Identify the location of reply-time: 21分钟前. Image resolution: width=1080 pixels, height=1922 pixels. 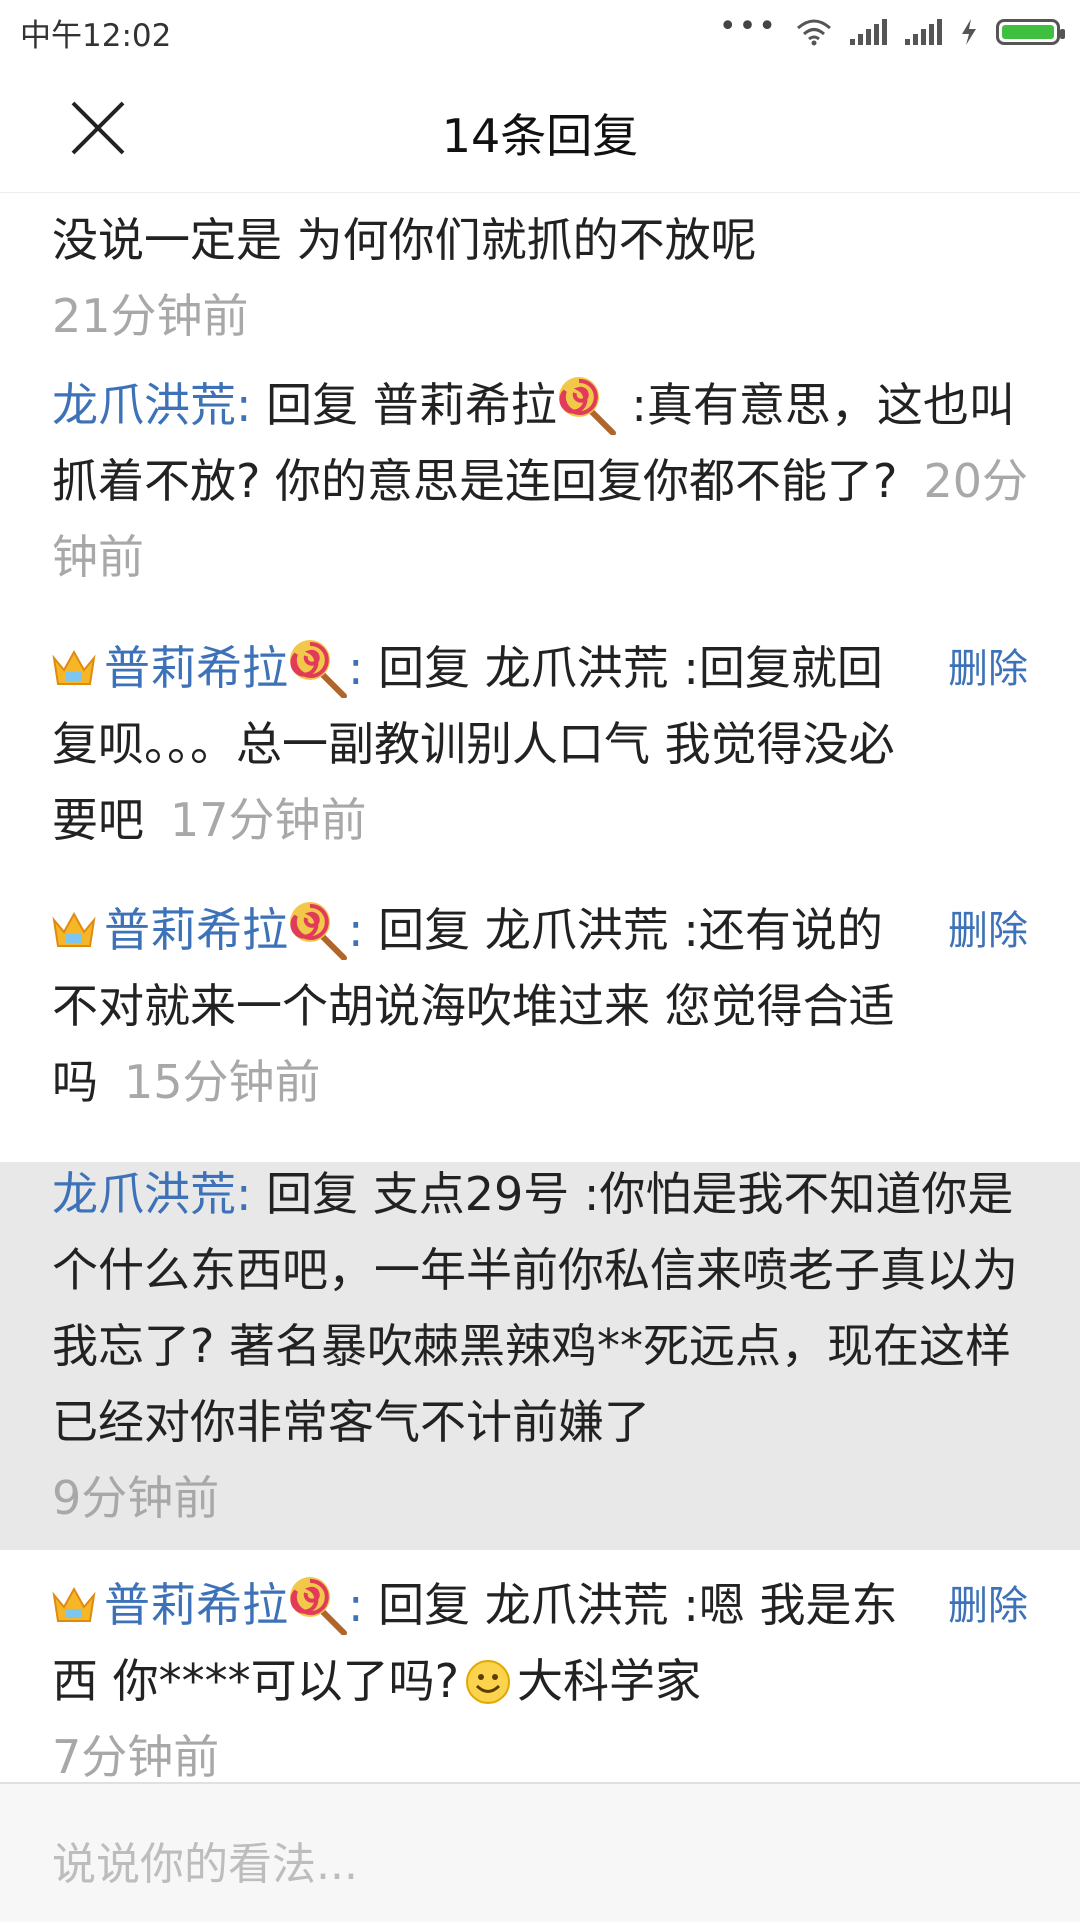
(150, 316).